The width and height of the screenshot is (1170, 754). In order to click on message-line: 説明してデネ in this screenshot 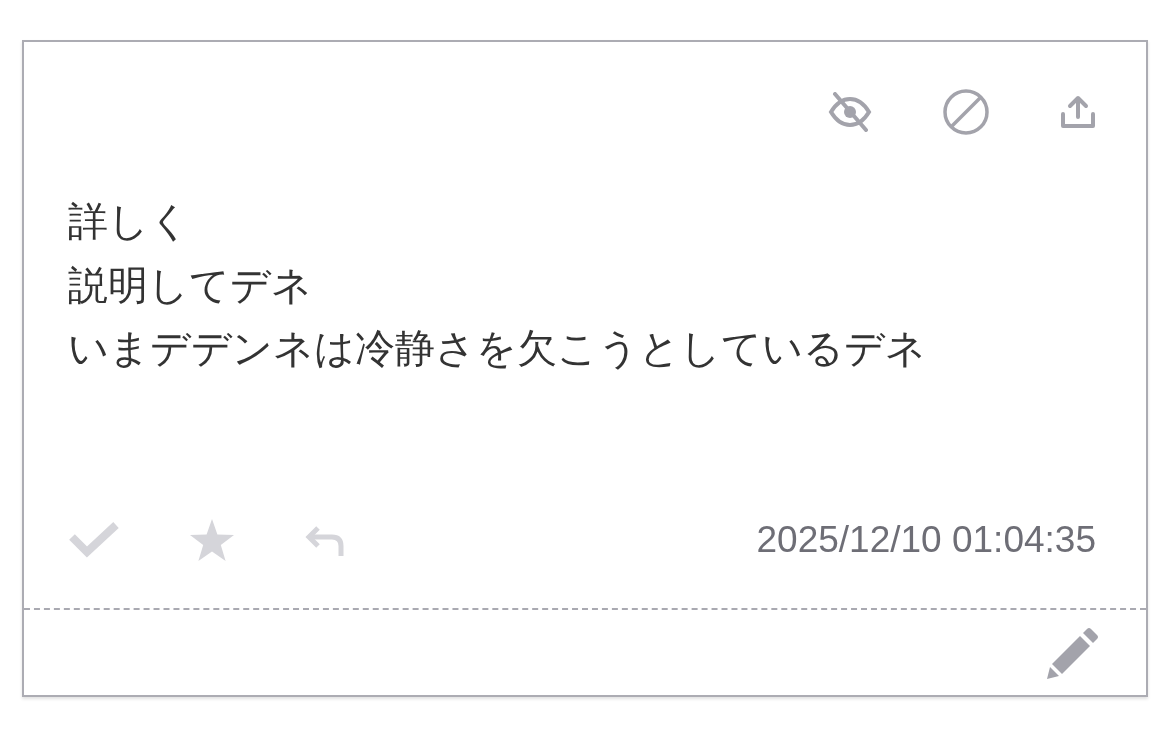, I will do `click(190, 285)`.